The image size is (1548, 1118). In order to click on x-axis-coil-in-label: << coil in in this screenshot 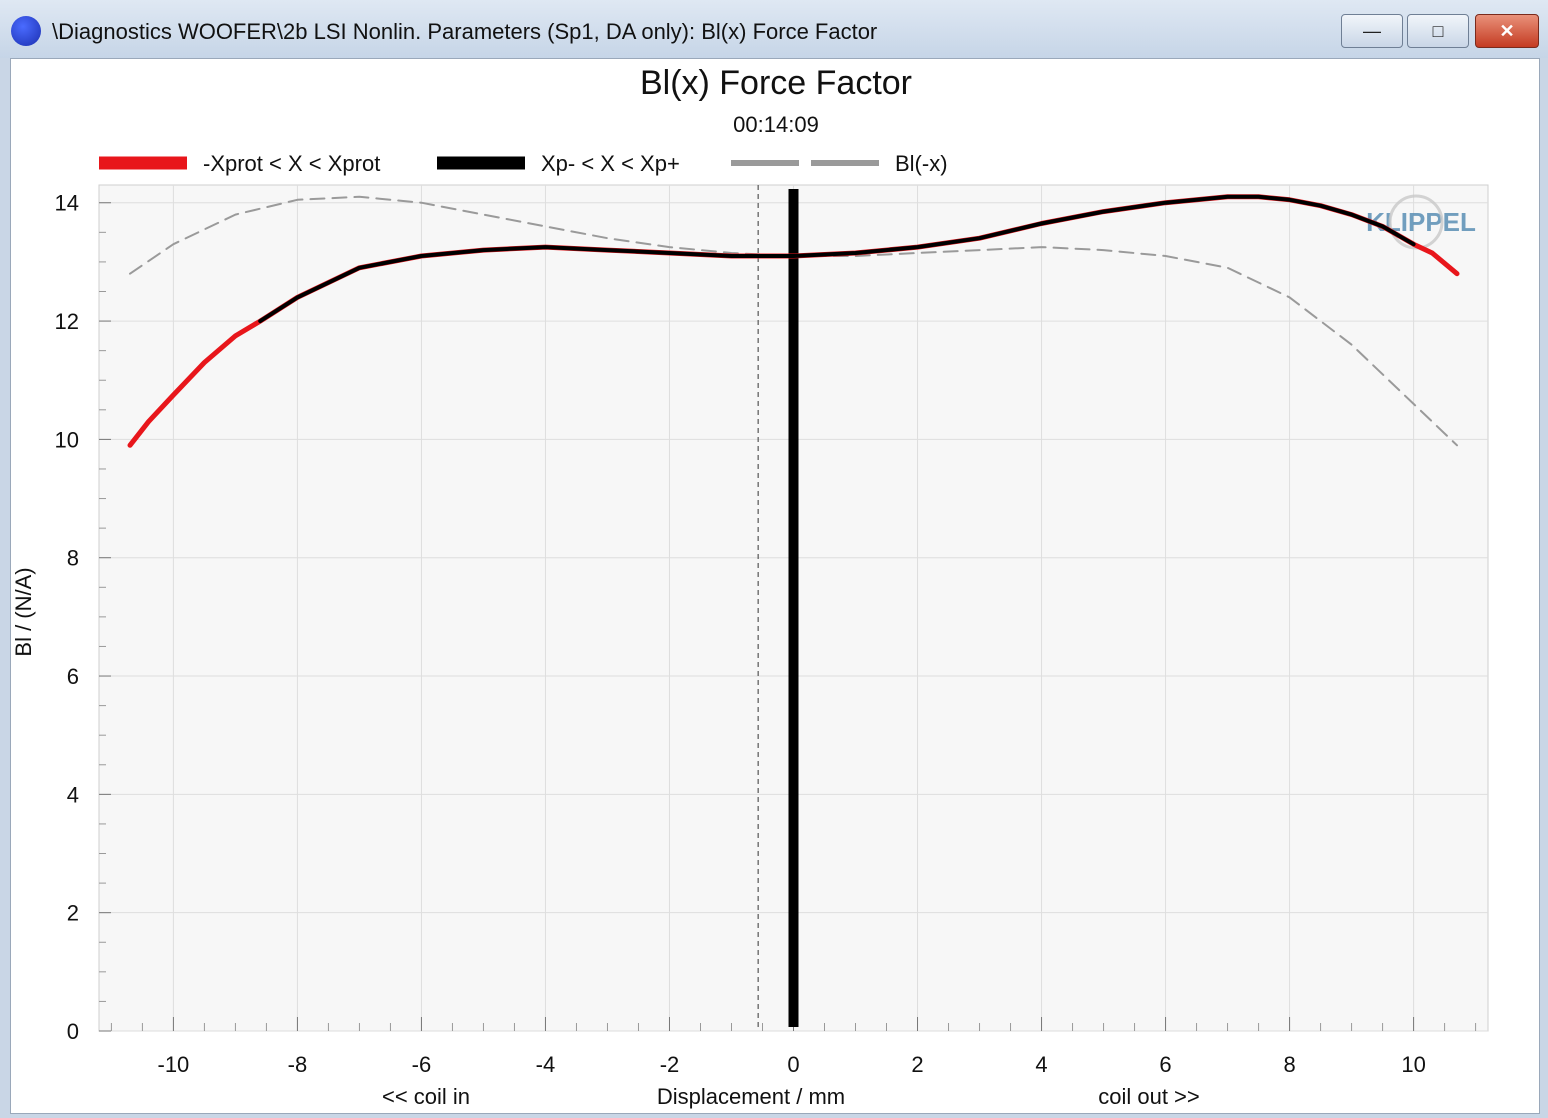, I will do `click(426, 1096)`.